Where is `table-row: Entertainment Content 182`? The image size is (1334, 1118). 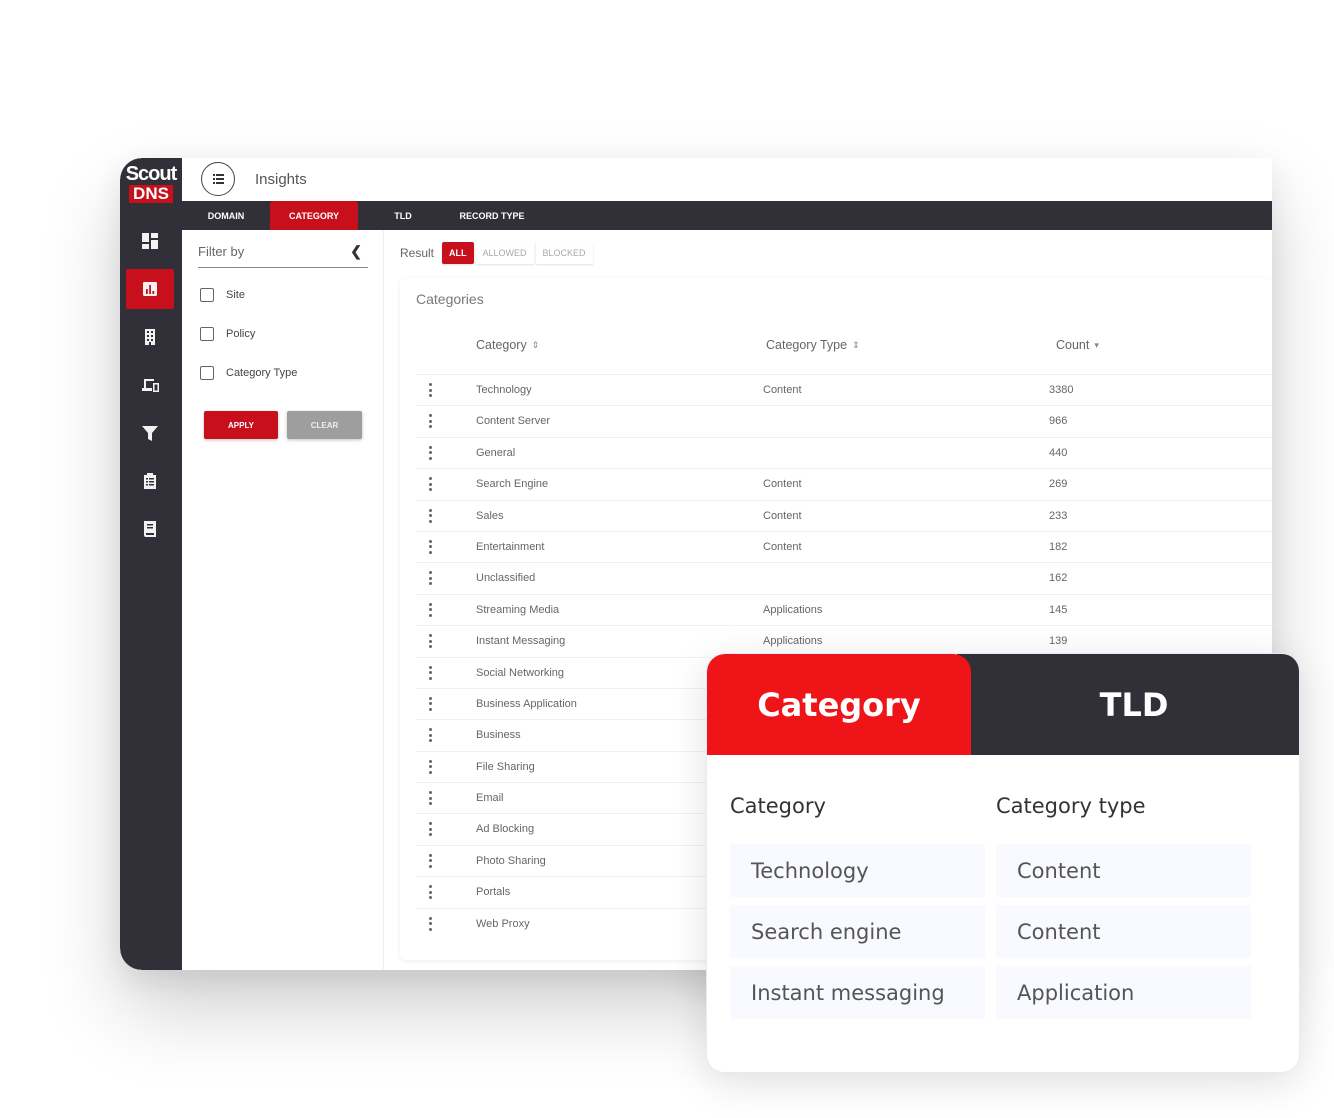 table-row: Entertainment Content 182 is located at coordinates (844, 546).